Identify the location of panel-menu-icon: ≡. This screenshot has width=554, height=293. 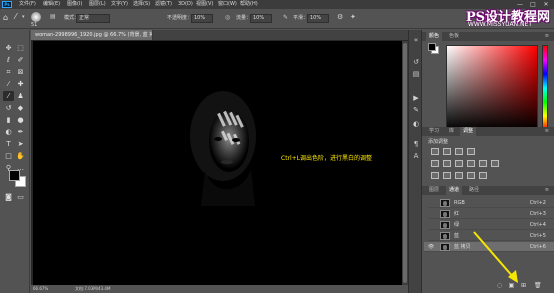
(547, 36).